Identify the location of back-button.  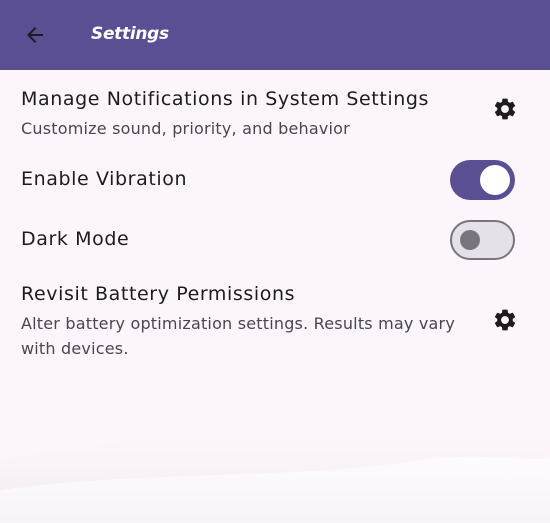
(35, 35).